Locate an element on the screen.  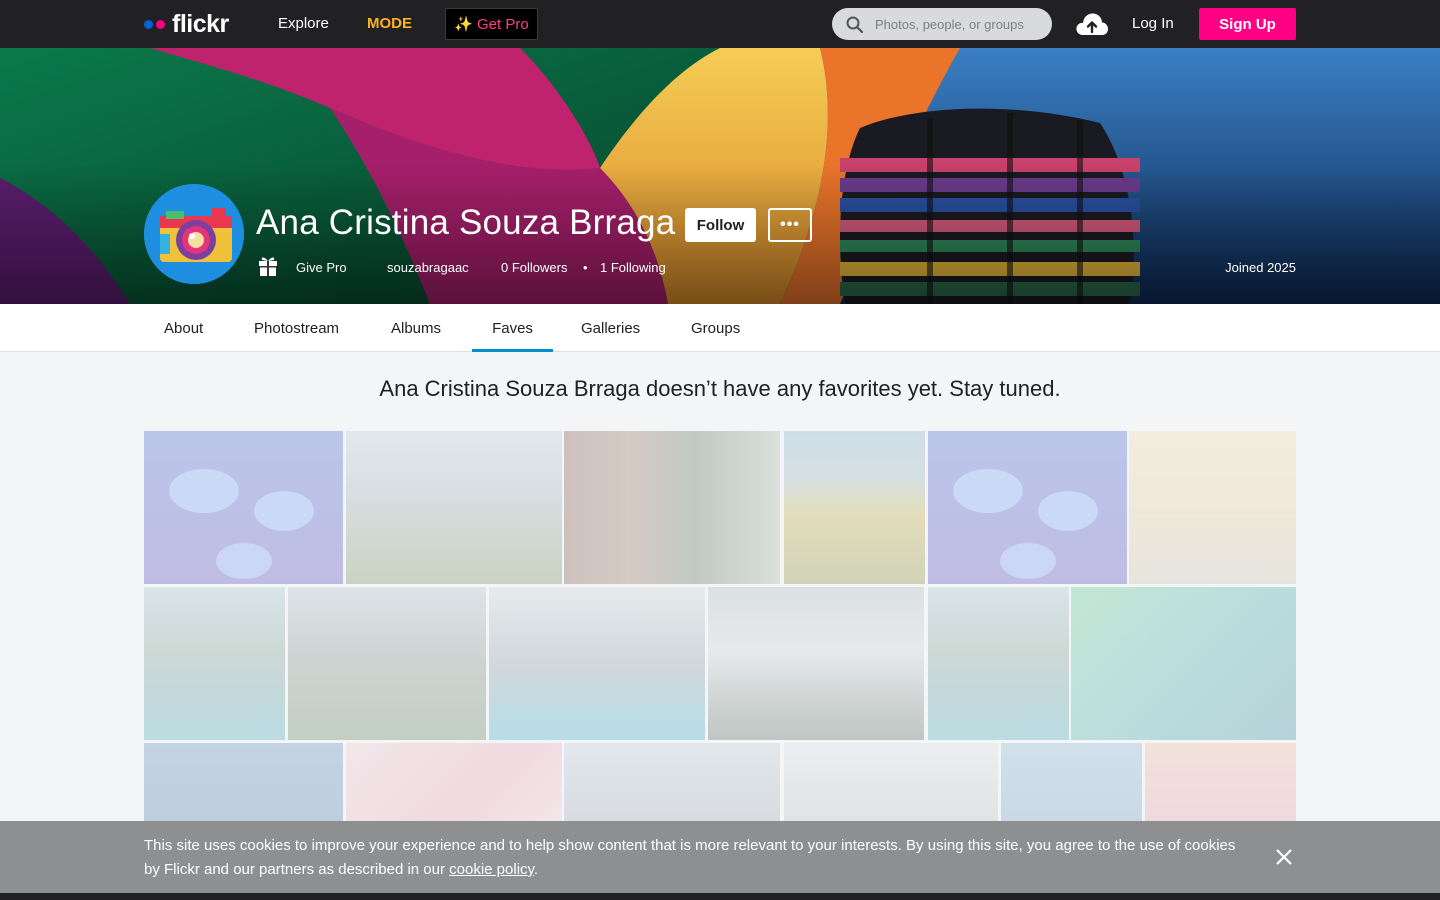
grid-photo-mountain-valley is located at coordinates (454, 507).